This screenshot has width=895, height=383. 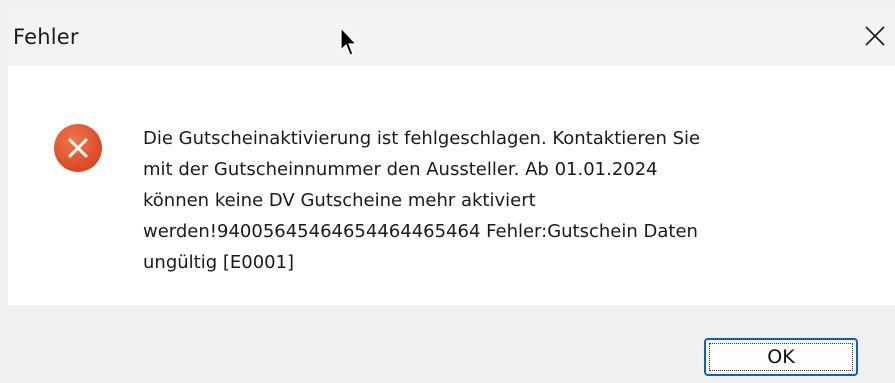 I want to click on mouse-pointer-icon, so click(x=349, y=41).